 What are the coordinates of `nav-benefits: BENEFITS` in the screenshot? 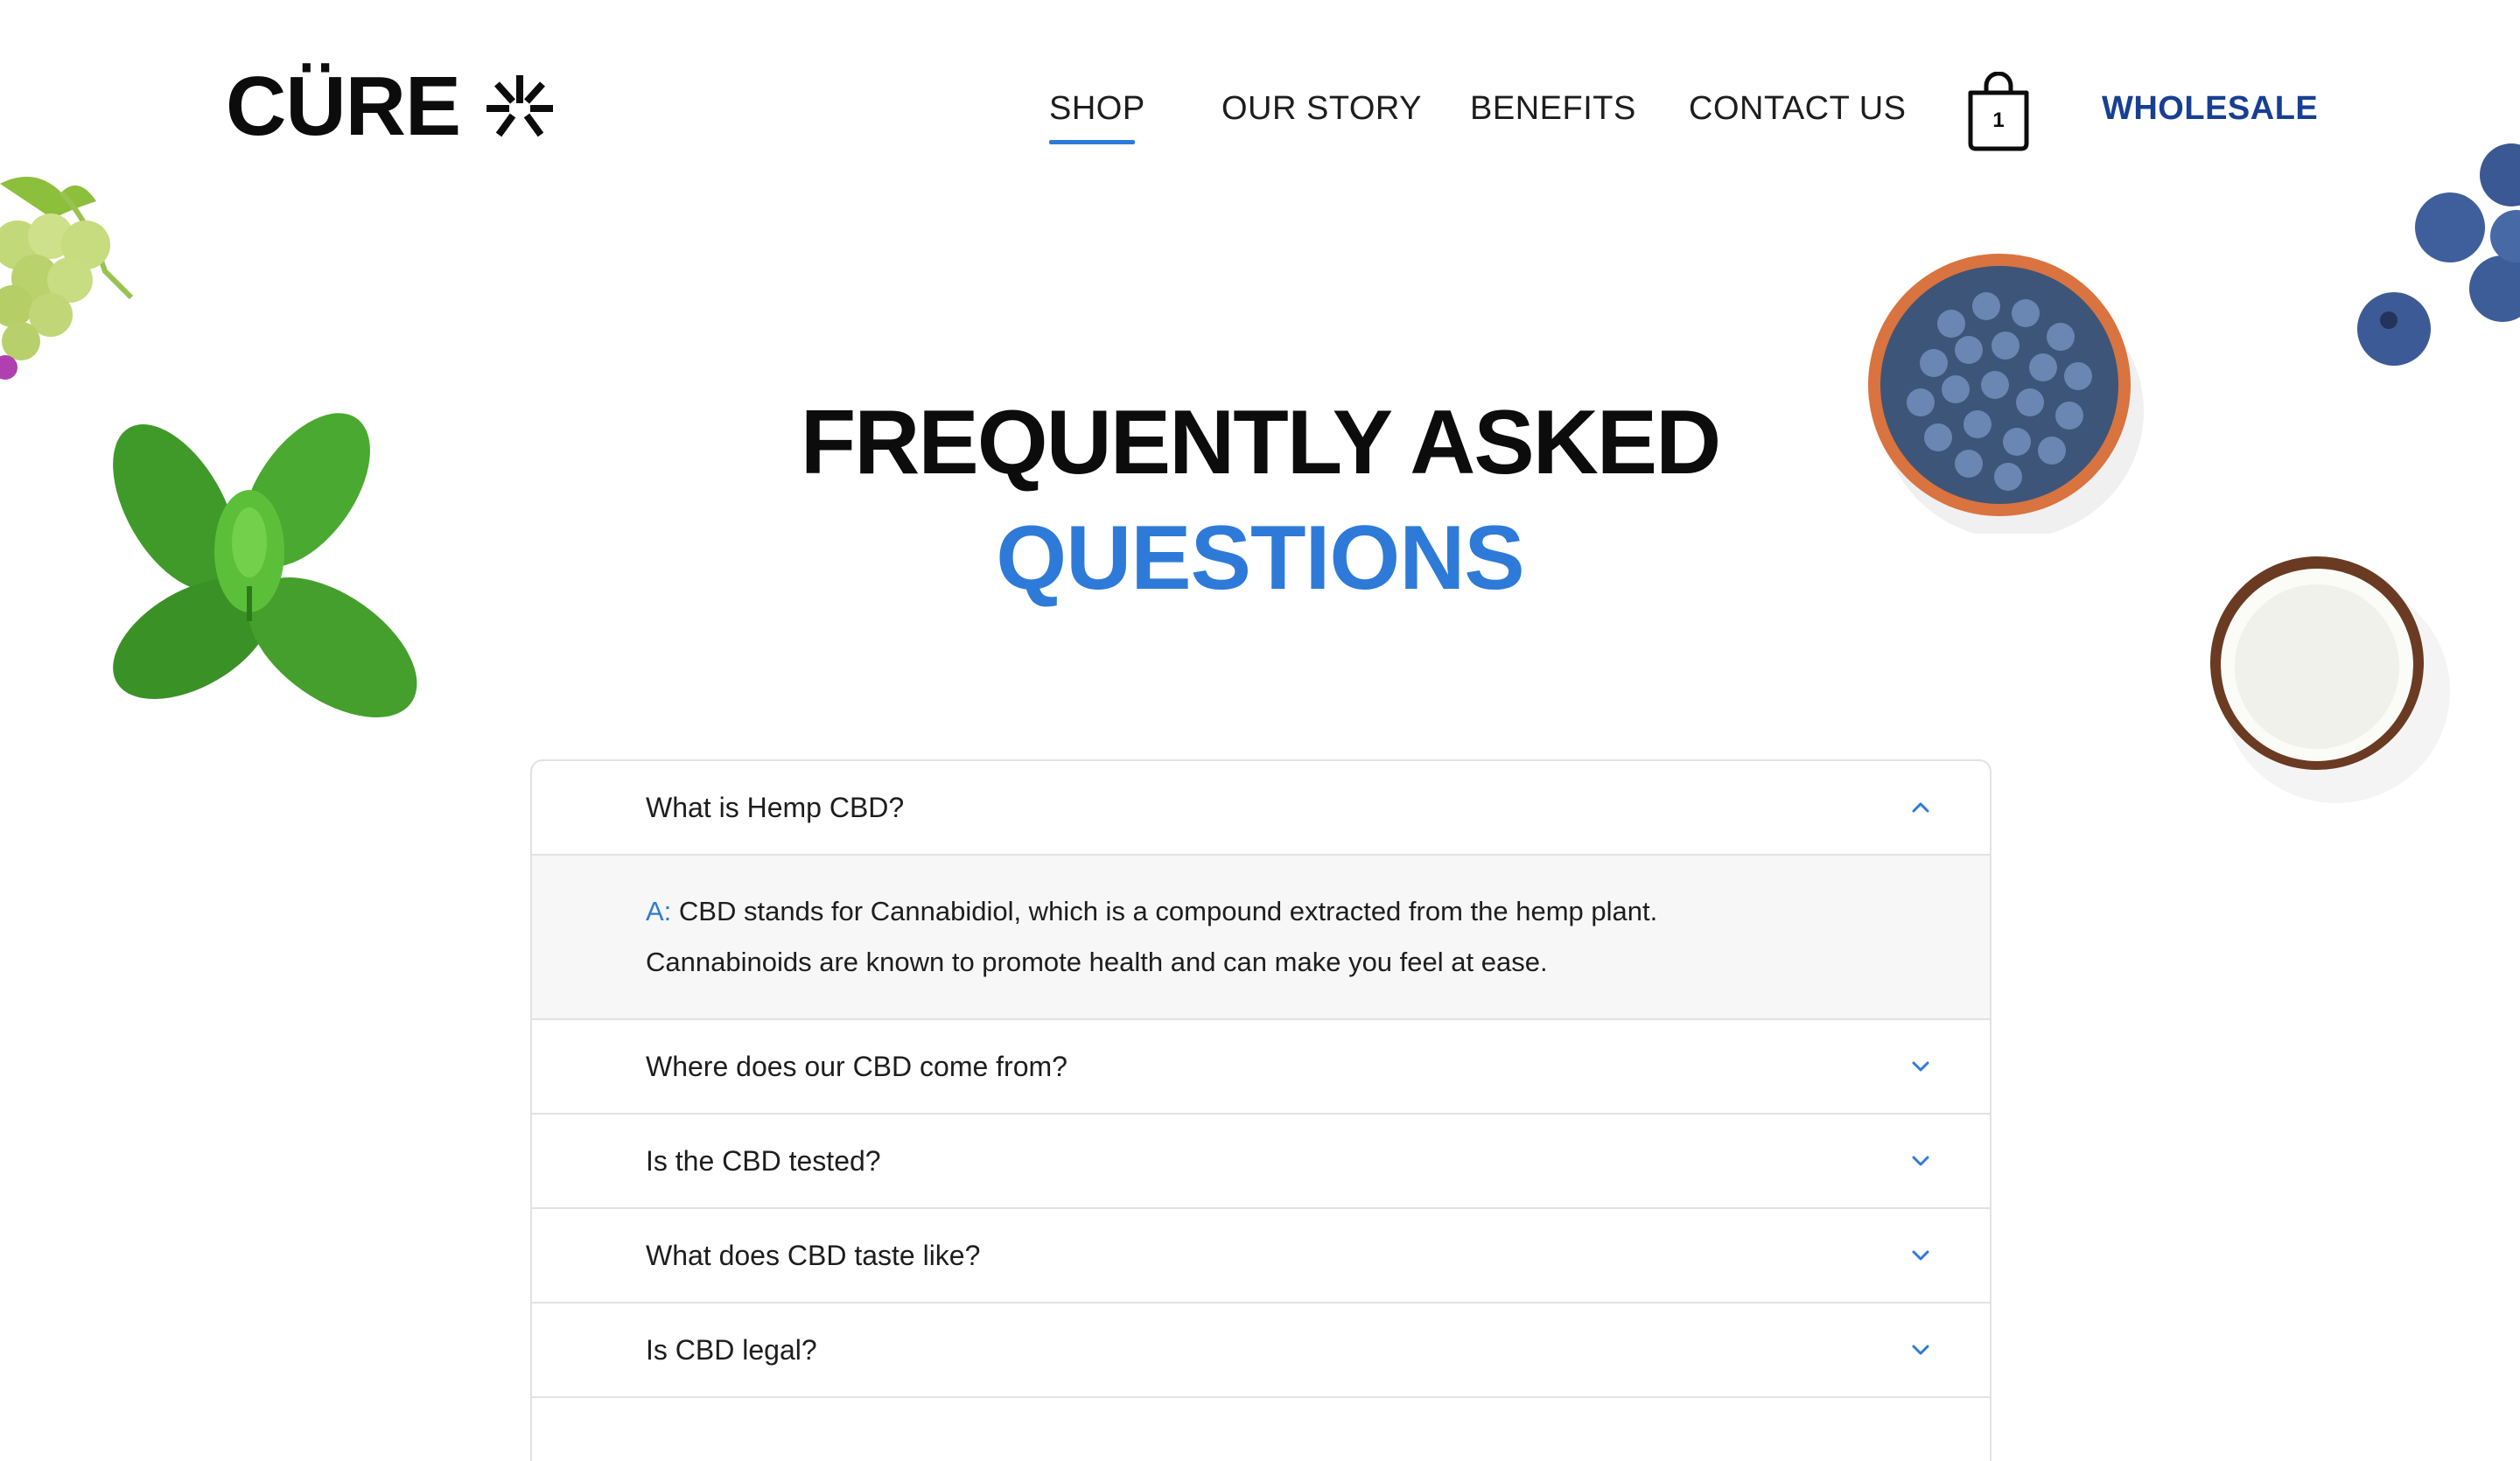 It's located at (1553, 108).